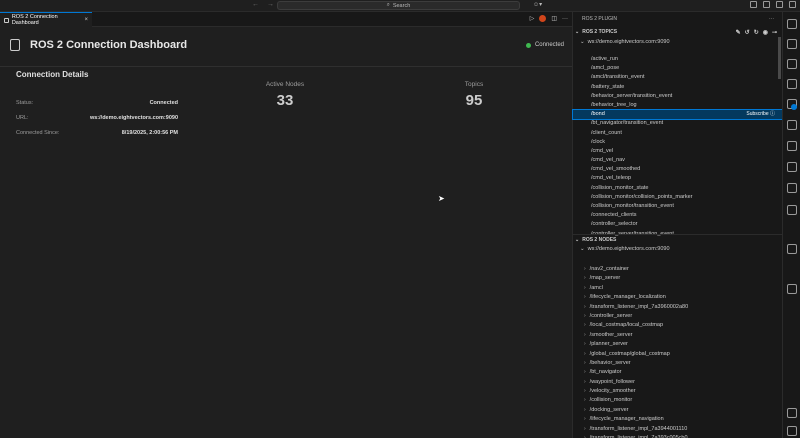  I want to click on navigation-arrows: ← →, so click(263, 4).